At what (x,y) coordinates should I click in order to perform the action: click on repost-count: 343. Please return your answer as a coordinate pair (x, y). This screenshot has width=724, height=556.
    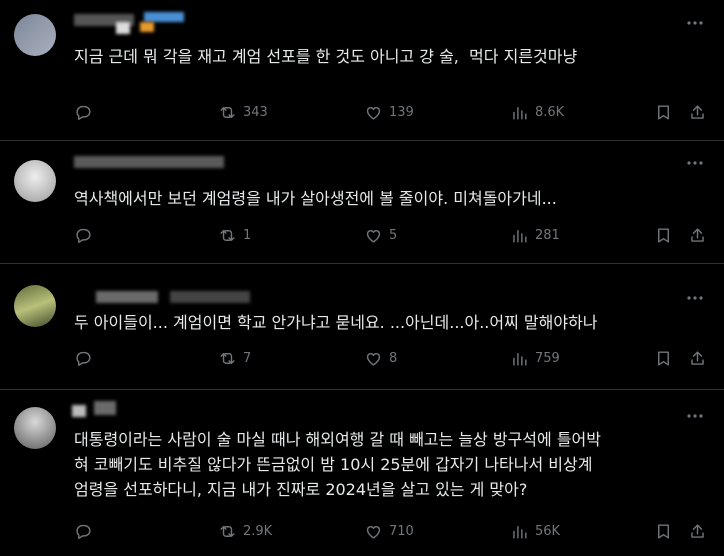
    Looking at the image, I should click on (255, 112).